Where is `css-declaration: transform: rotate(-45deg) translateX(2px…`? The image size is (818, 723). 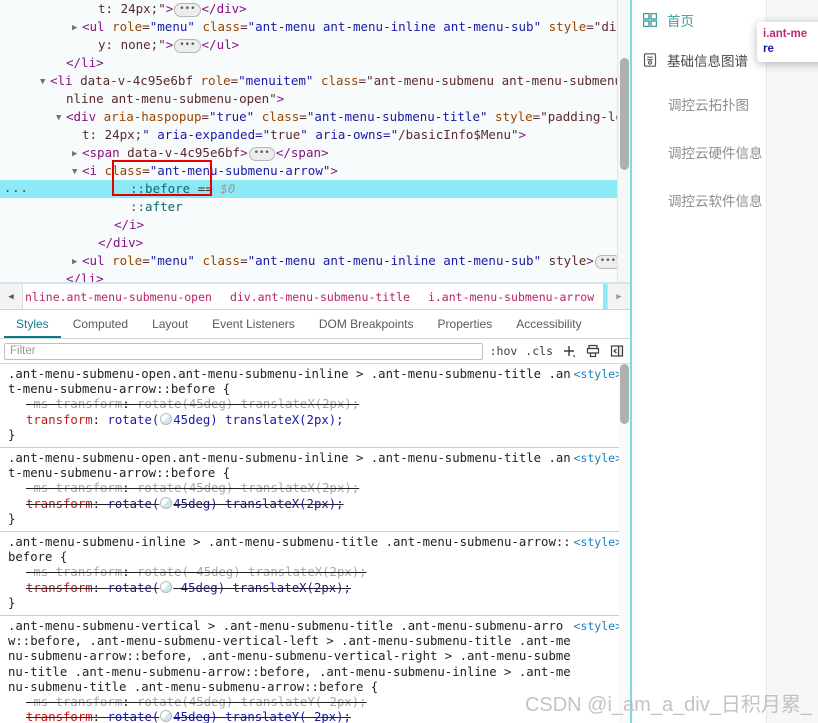 css-declaration: transform: rotate(-45deg) translateX(2px… is located at coordinates (316, 588).